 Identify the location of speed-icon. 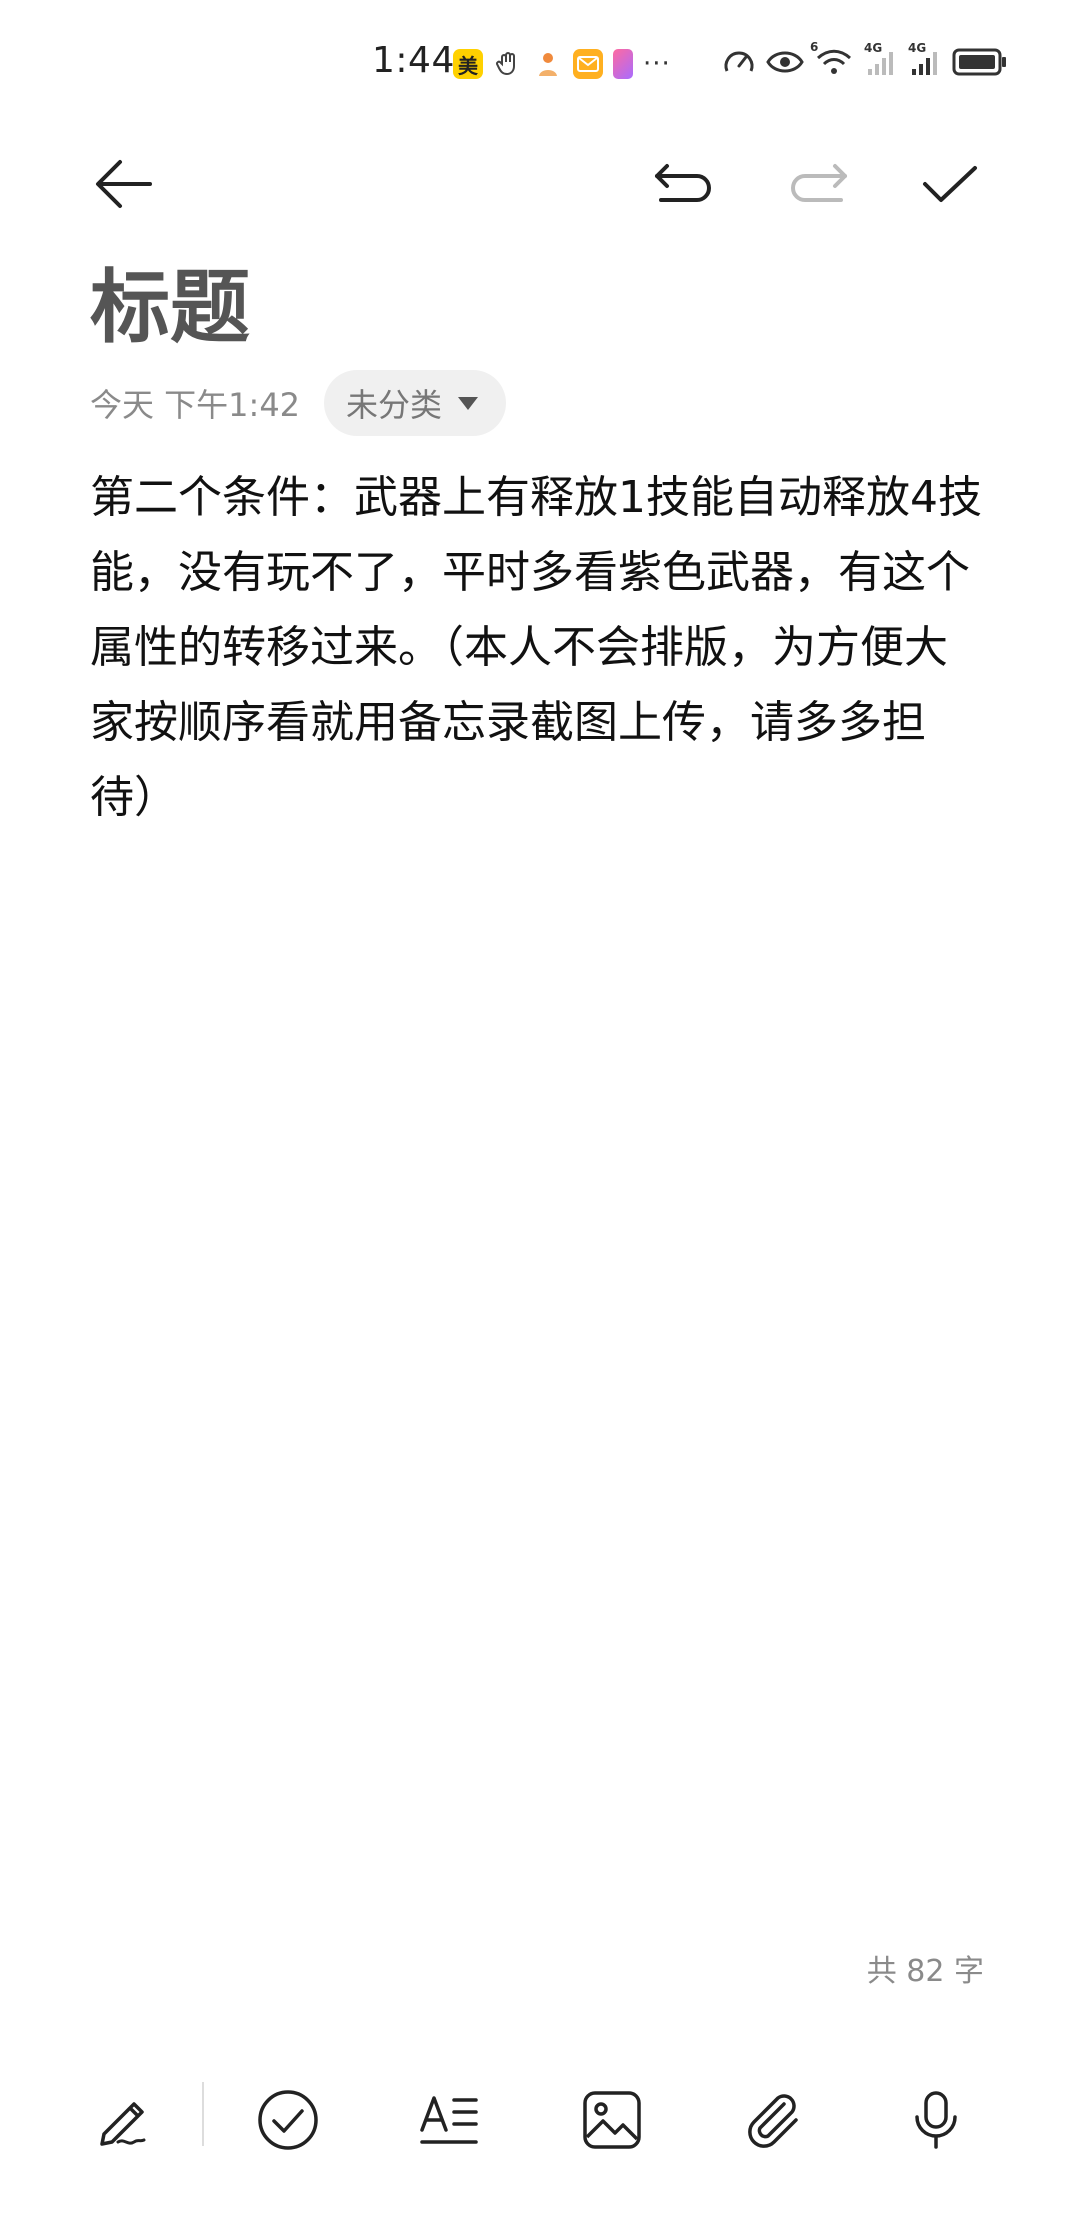
(739, 64).